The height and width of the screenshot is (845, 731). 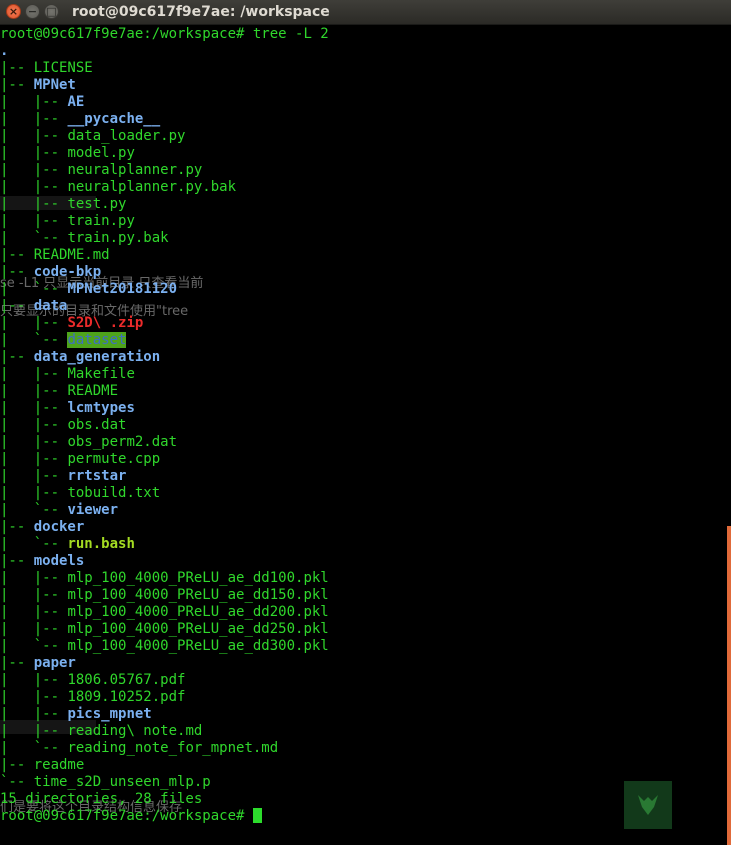 What do you see at coordinates (4, 51) in the screenshot?
I see `tree-root: .` at bounding box center [4, 51].